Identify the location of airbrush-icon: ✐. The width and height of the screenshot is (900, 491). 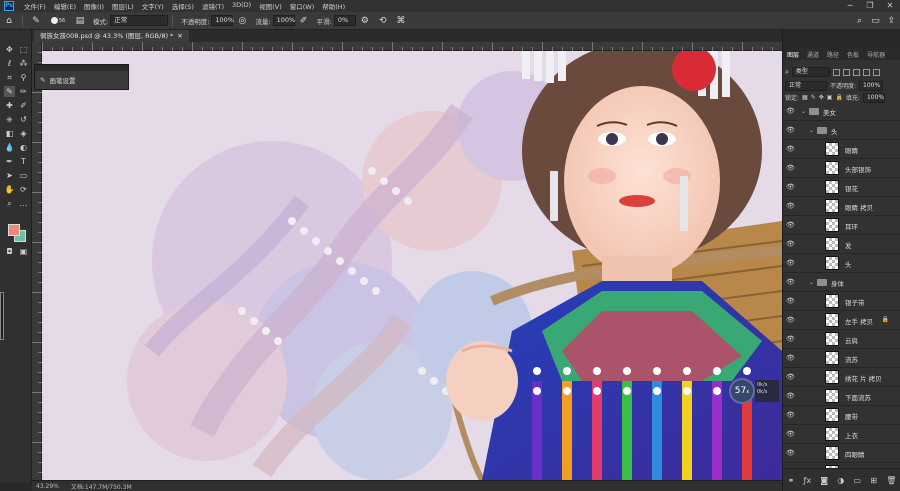
(304, 21).